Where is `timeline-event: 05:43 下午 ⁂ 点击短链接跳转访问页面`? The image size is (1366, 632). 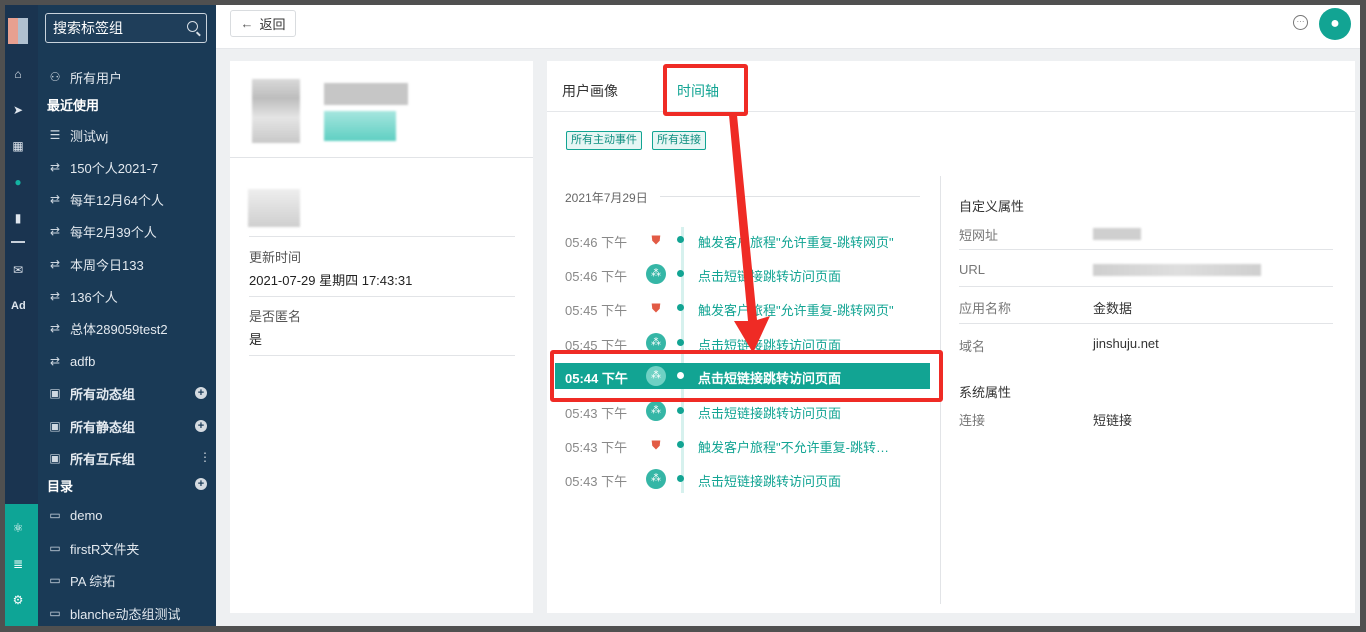 timeline-event: 05:43 下午 ⁂ 点击短链接跳转访问页面 is located at coordinates (742, 479).